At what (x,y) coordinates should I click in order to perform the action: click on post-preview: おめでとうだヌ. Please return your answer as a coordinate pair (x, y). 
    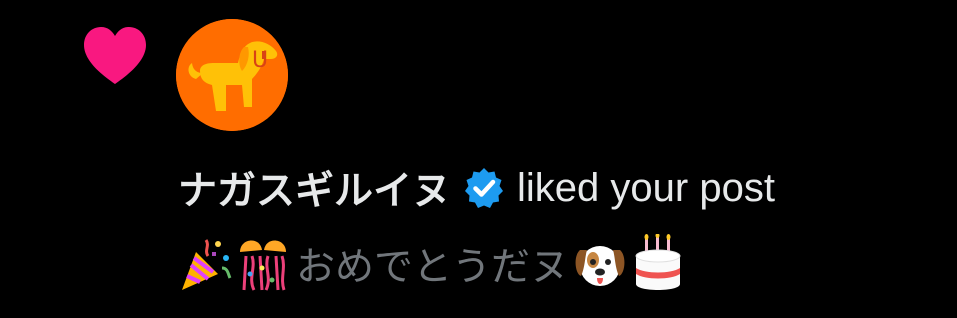
    Looking at the image, I should click on (433, 264).